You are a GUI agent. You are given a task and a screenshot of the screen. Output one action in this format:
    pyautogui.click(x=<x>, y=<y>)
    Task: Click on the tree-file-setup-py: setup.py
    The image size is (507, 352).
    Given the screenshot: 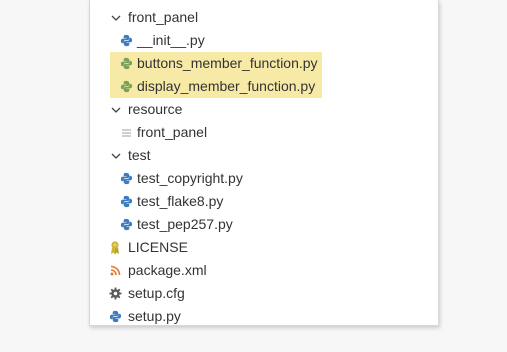 What is the action you would take?
    pyautogui.click(x=264, y=316)
    